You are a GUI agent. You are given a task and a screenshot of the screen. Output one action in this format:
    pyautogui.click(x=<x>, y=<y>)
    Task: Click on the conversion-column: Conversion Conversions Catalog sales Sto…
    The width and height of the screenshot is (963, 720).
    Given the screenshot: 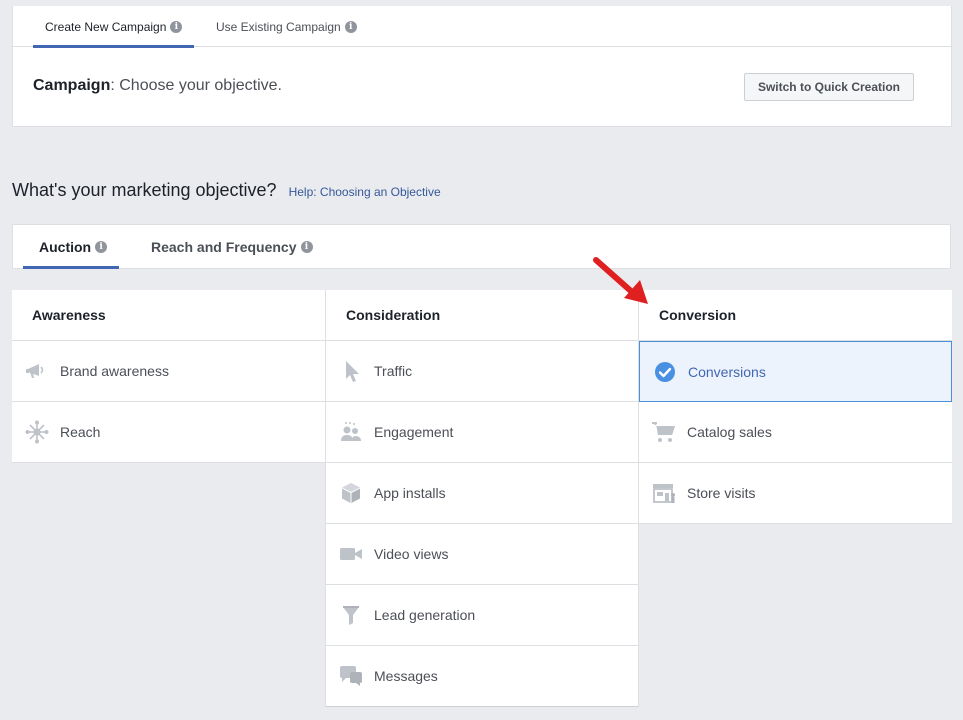 What is the action you would take?
    pyautogui.click(x=795, y=407)
    